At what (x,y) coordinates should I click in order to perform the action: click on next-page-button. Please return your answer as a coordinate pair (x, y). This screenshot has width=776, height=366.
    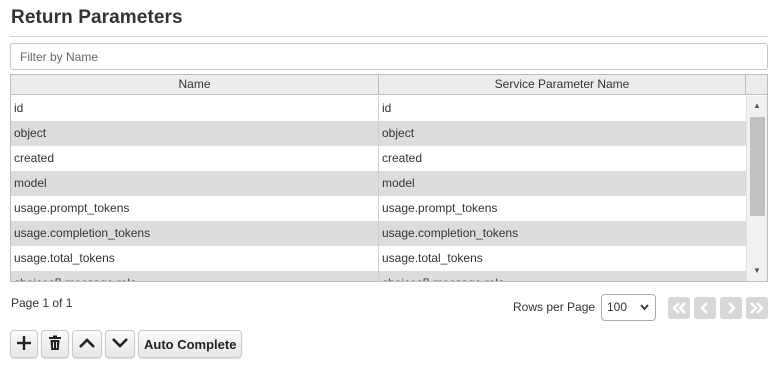
    Looking at the image, I should click on (731, 308).